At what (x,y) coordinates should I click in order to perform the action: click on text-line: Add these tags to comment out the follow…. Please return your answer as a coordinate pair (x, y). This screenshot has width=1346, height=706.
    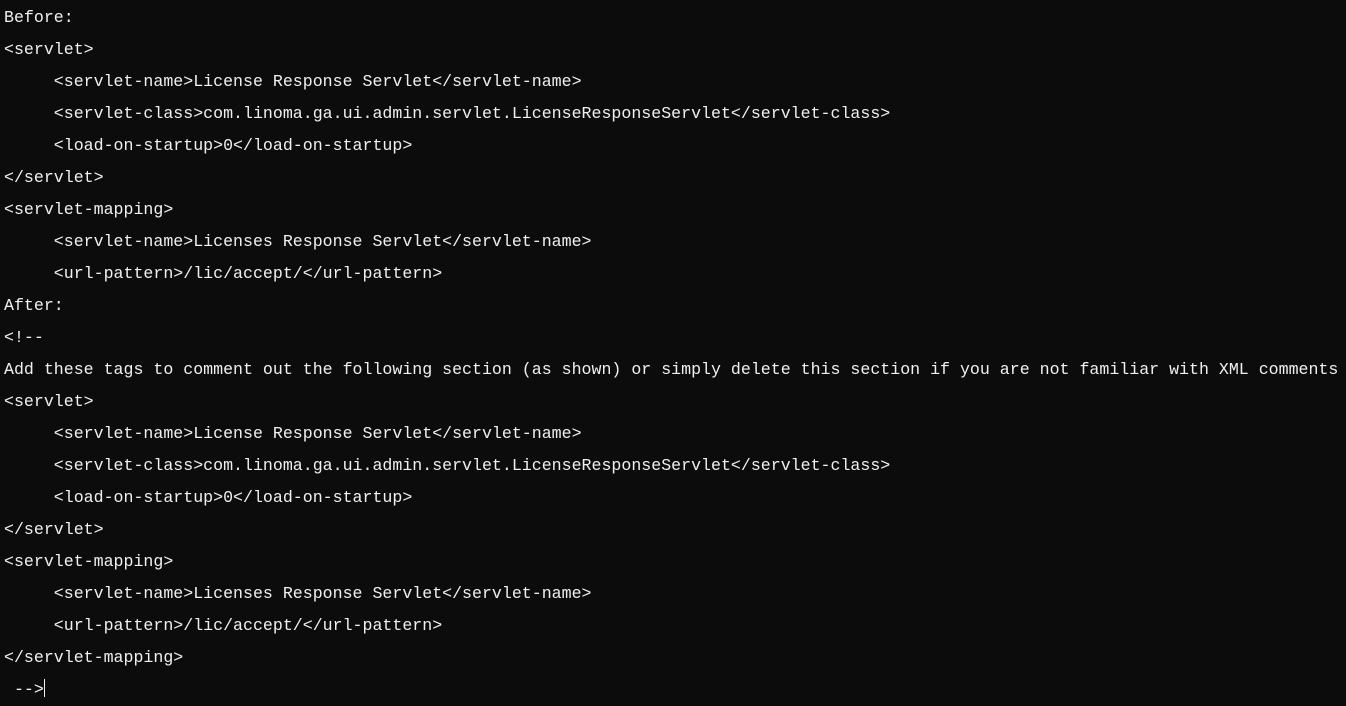
    Looking at the image, I should click on (671, 369).